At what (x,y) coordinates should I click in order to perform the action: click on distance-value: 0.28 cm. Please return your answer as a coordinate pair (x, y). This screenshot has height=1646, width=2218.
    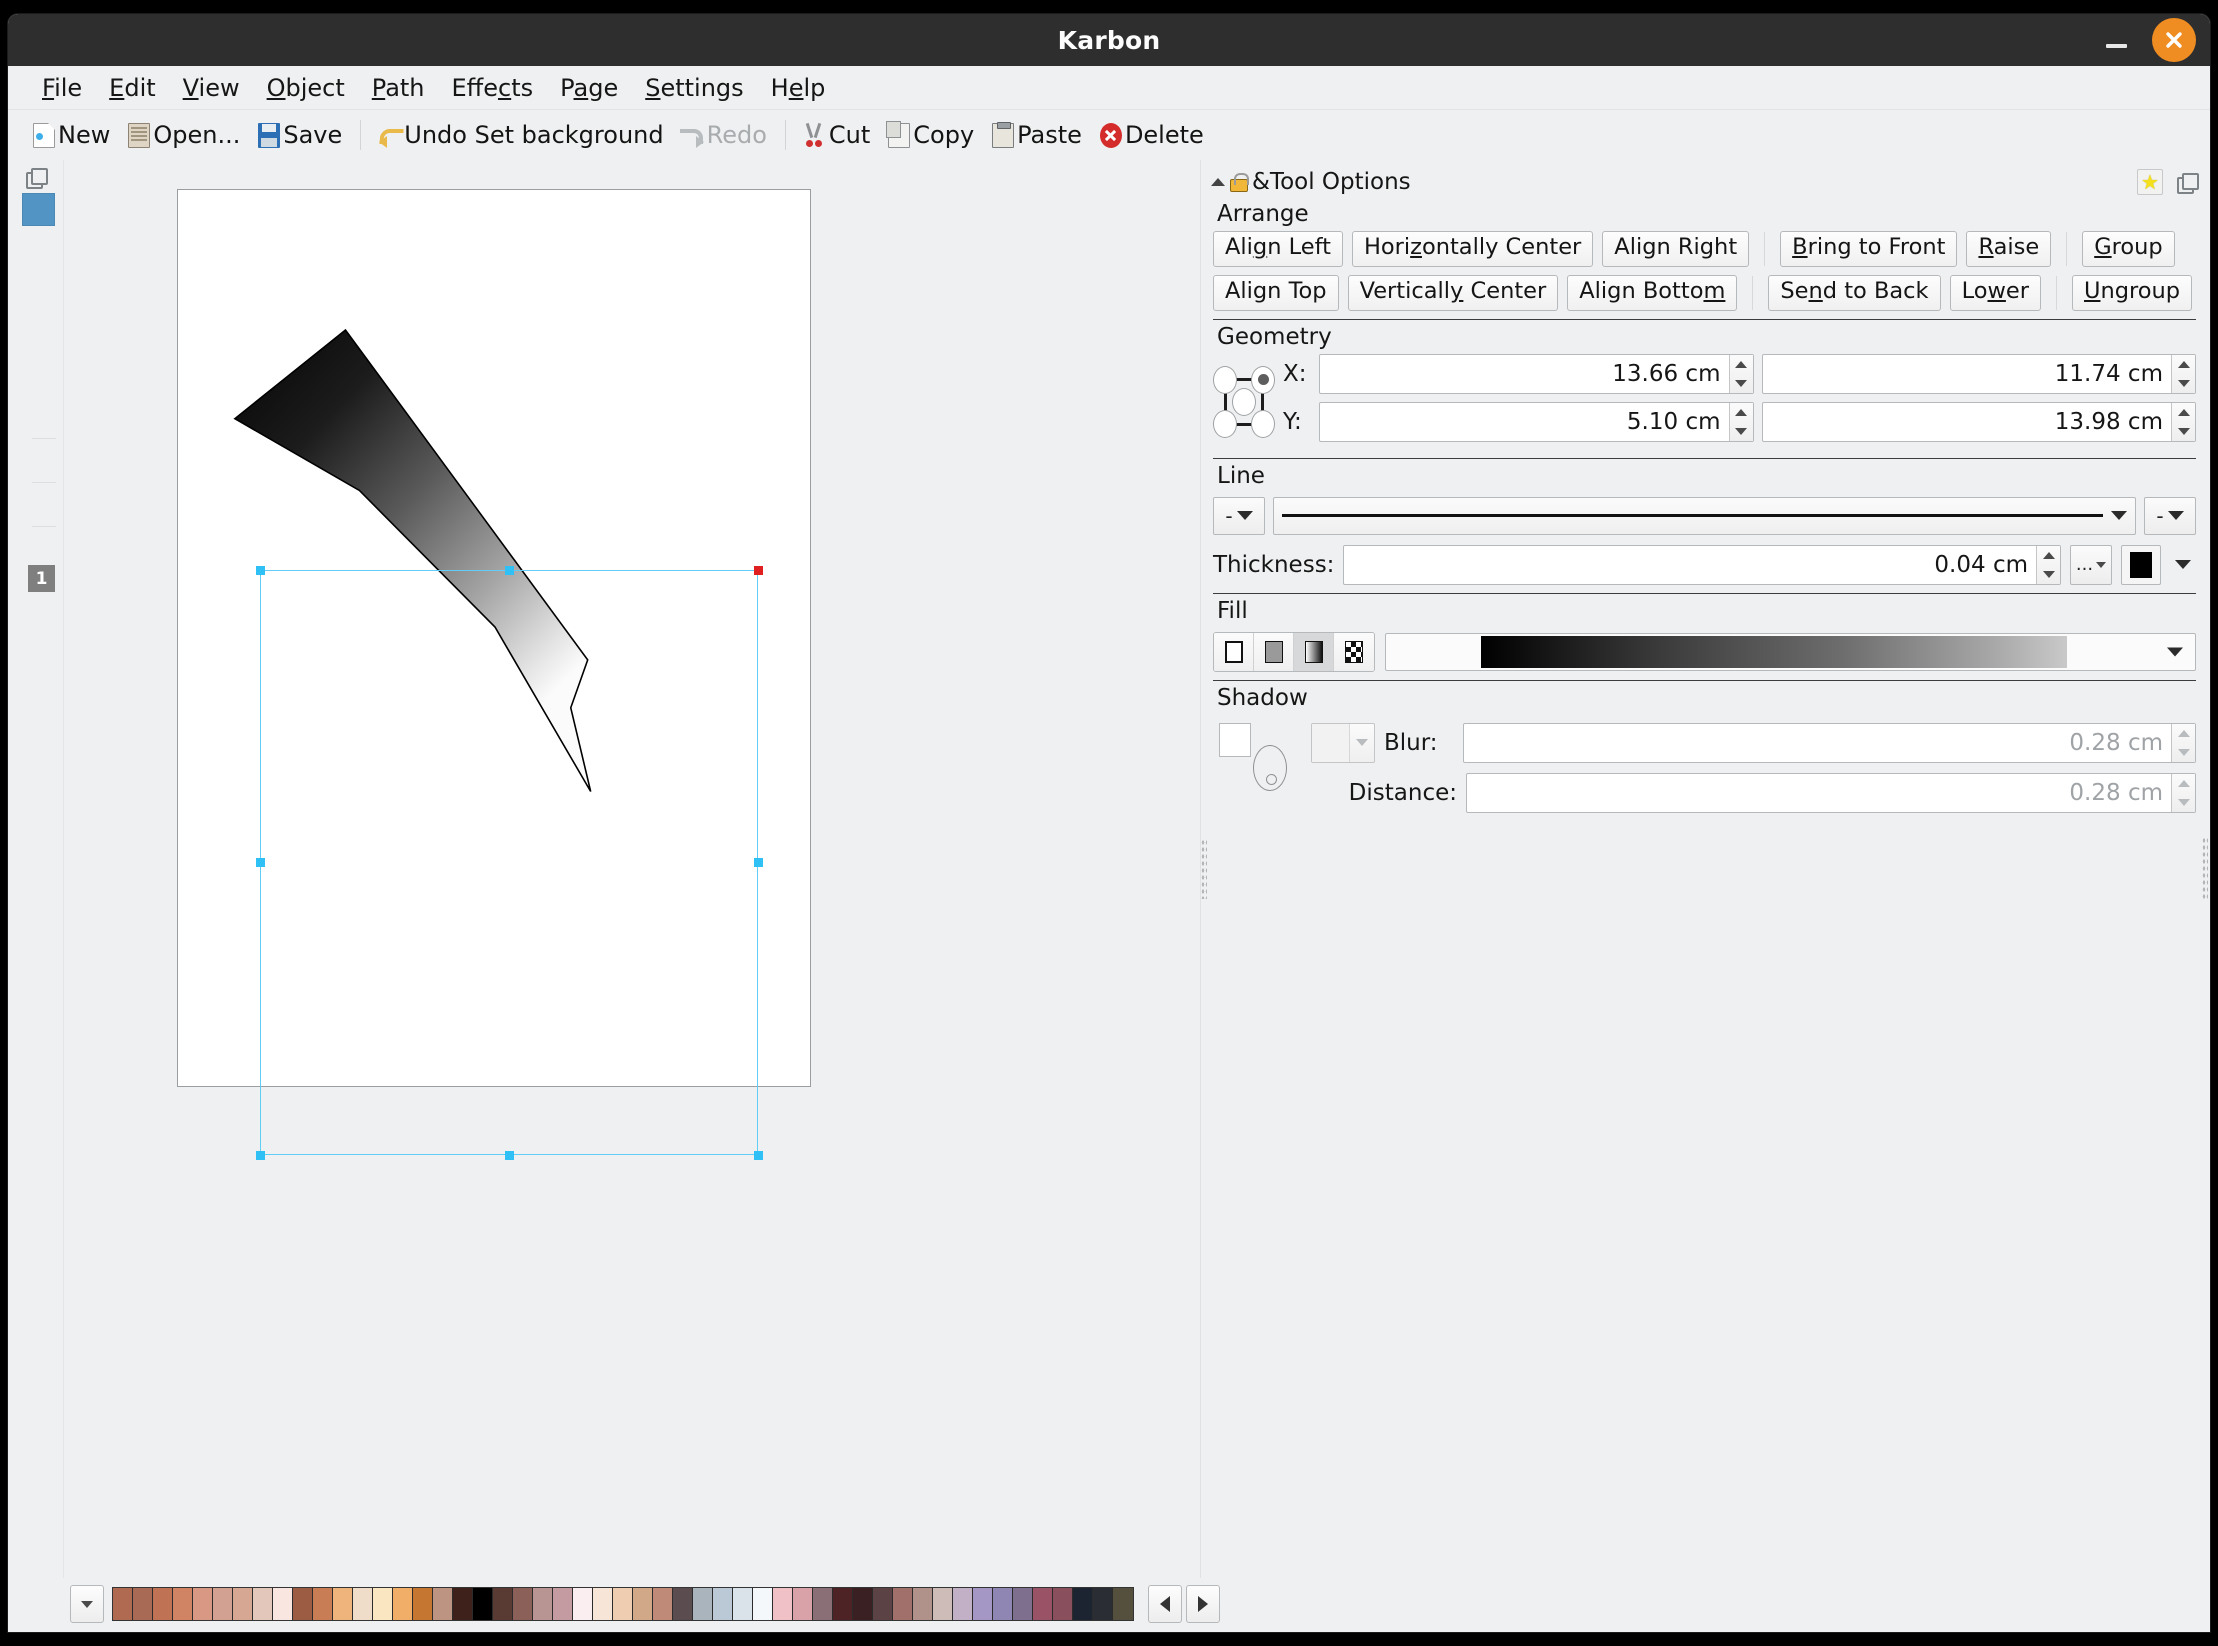
    Looking at the image, I should click on (1819, 793).